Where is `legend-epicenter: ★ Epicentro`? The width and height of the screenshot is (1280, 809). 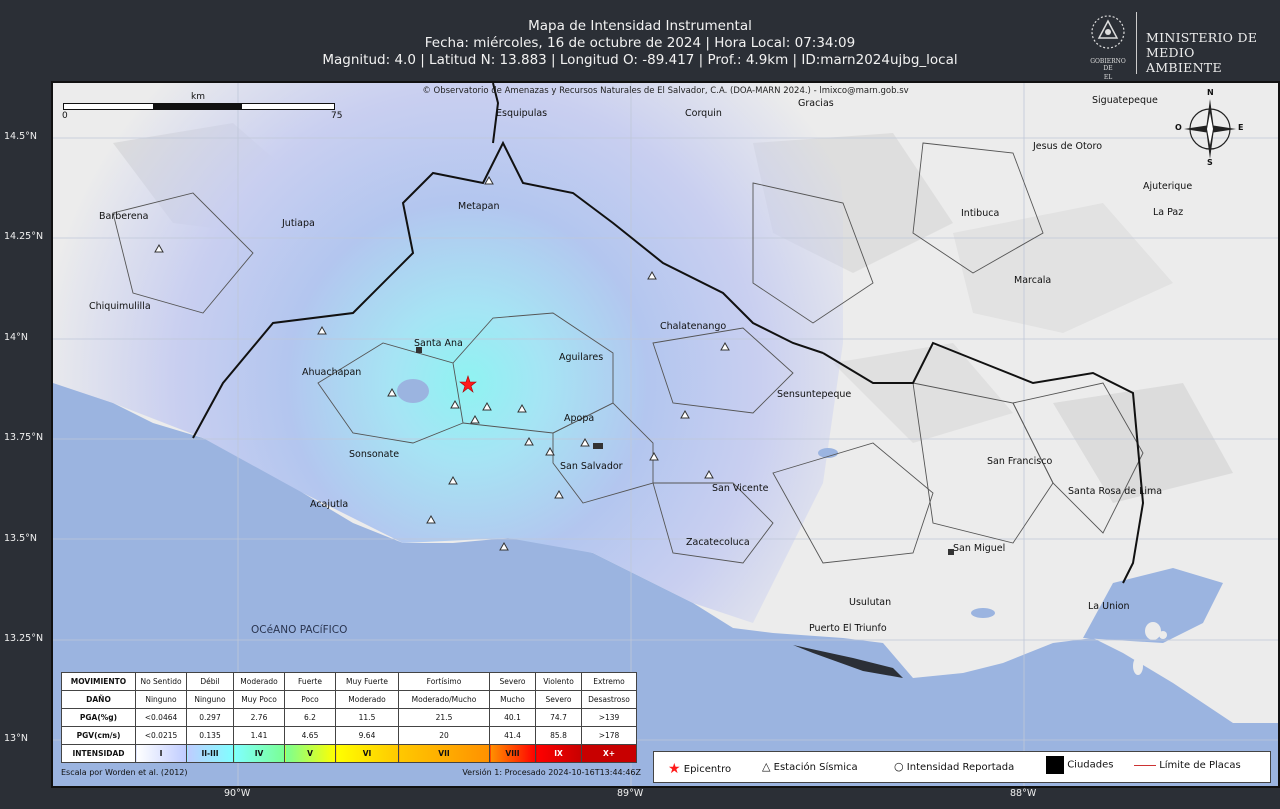 legend-epicenter: ★ Epicentro is located at coordinates (700, 768).